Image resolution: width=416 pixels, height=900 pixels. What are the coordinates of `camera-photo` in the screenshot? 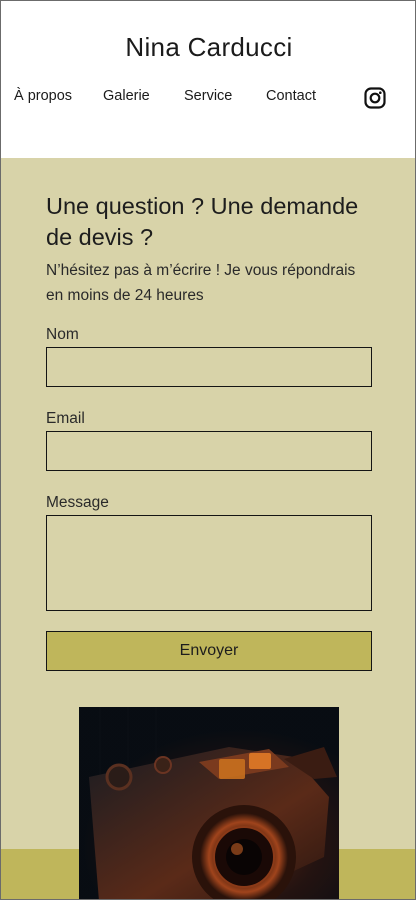 It's located at (209, 803).